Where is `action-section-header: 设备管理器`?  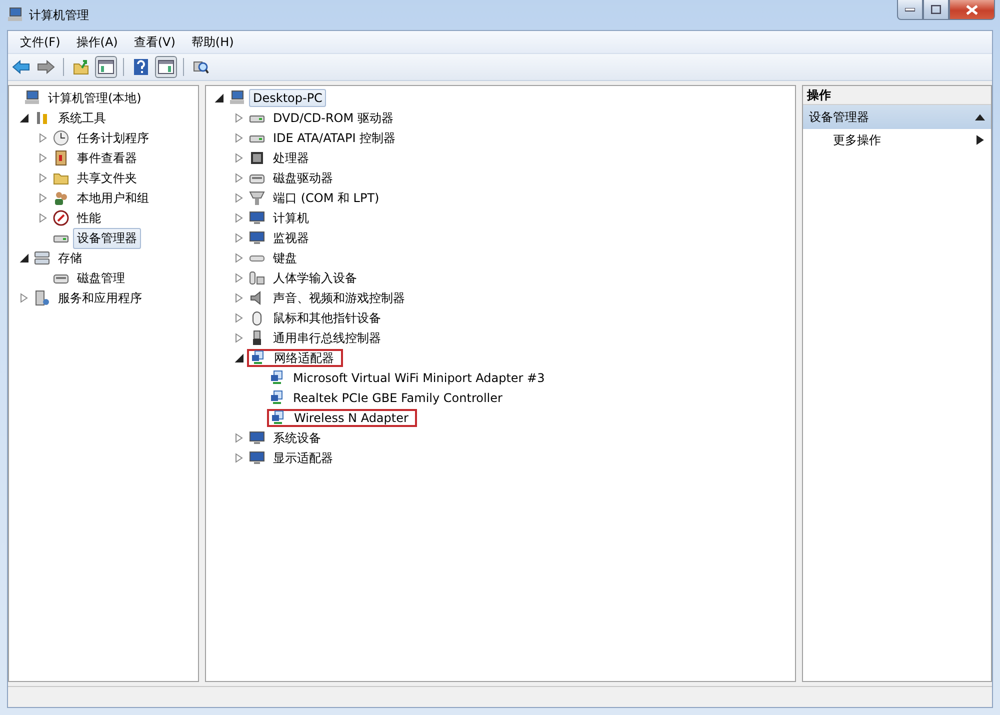
action-section-header: 设备管理器 is located at coordinates (897, 117).